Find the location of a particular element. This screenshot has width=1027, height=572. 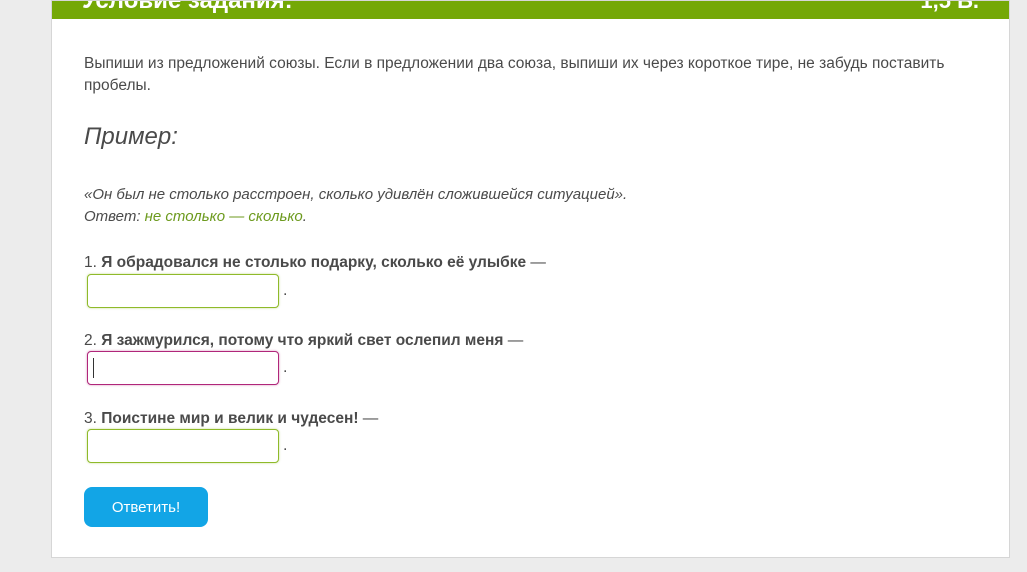

example-answer-value: не столько — сколько is located at coordinates (223, 216).